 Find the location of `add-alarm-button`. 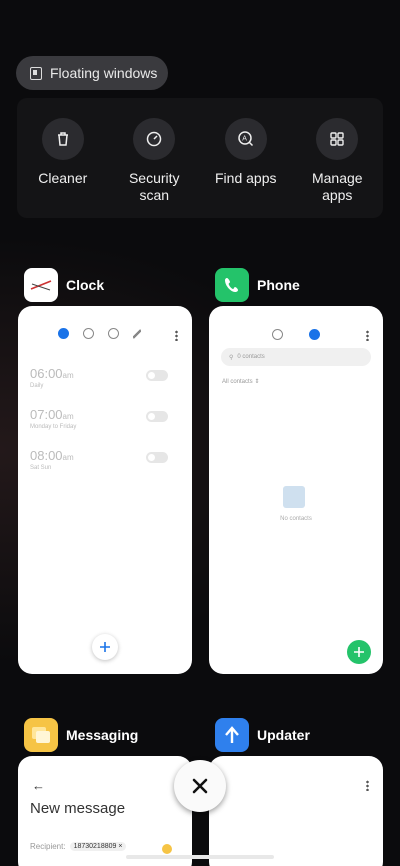

add-alarm-button is located at coordinates (105, 647).